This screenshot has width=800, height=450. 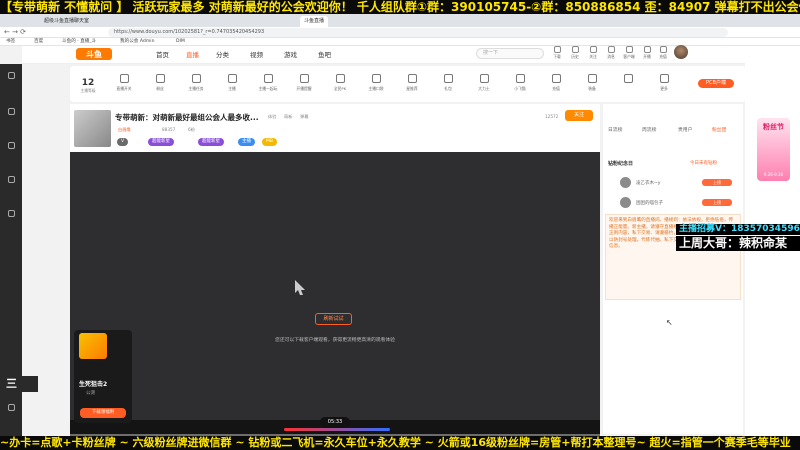 I want to click on nav-fishbar: 鱼吧, so click(x=324, y=54).